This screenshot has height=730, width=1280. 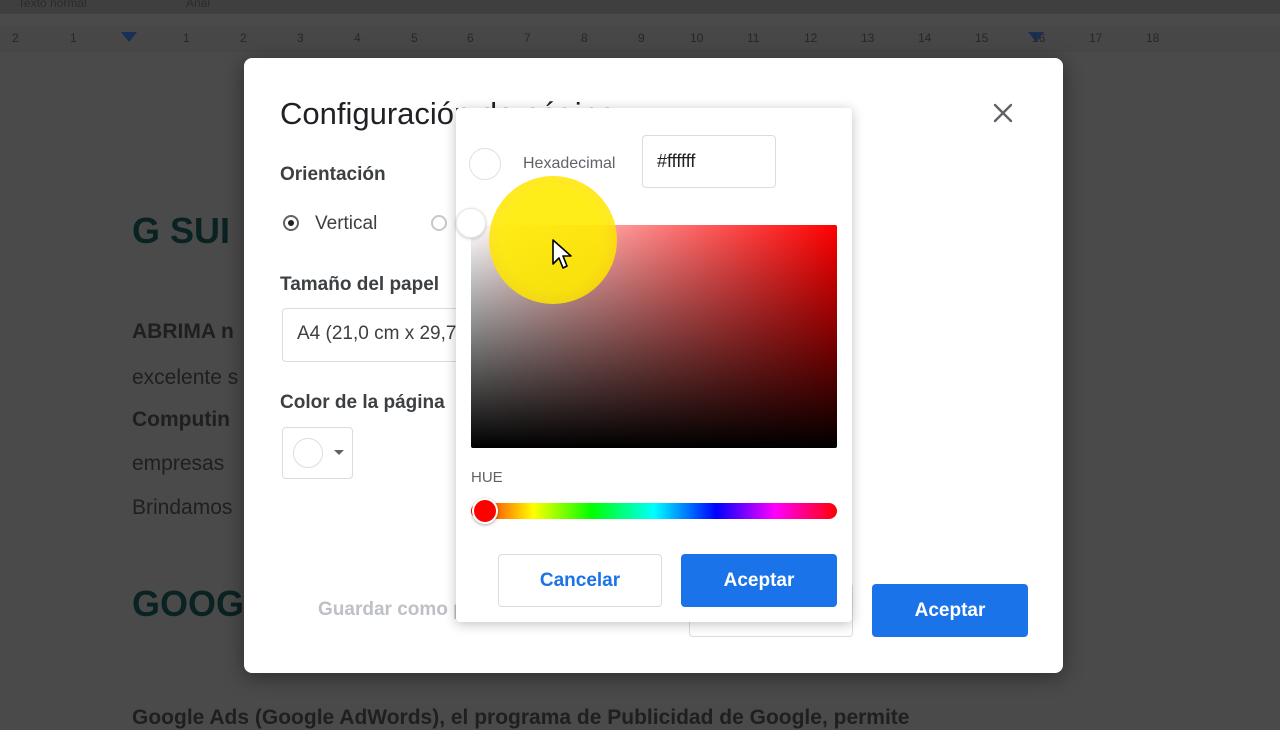 I want to click on hue-slider, so click(x=654, y=511).